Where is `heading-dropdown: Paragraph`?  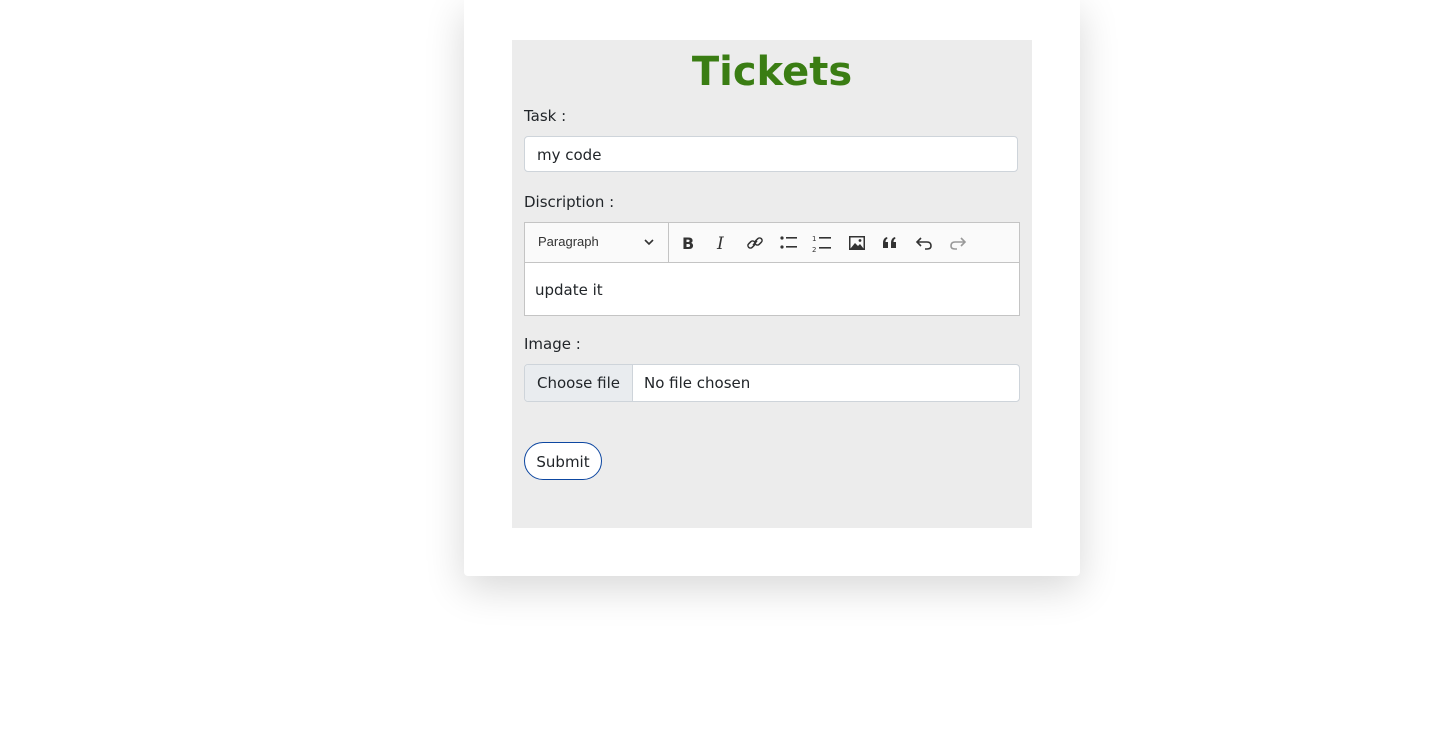 heading-dropdown: Paragraph is located at coordinates (597, 242).